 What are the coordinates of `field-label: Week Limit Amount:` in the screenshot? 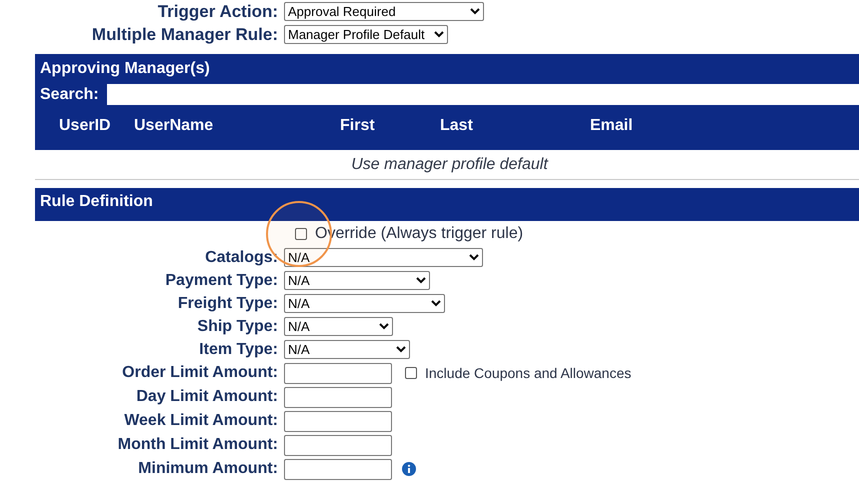 It's located at (201, 421).